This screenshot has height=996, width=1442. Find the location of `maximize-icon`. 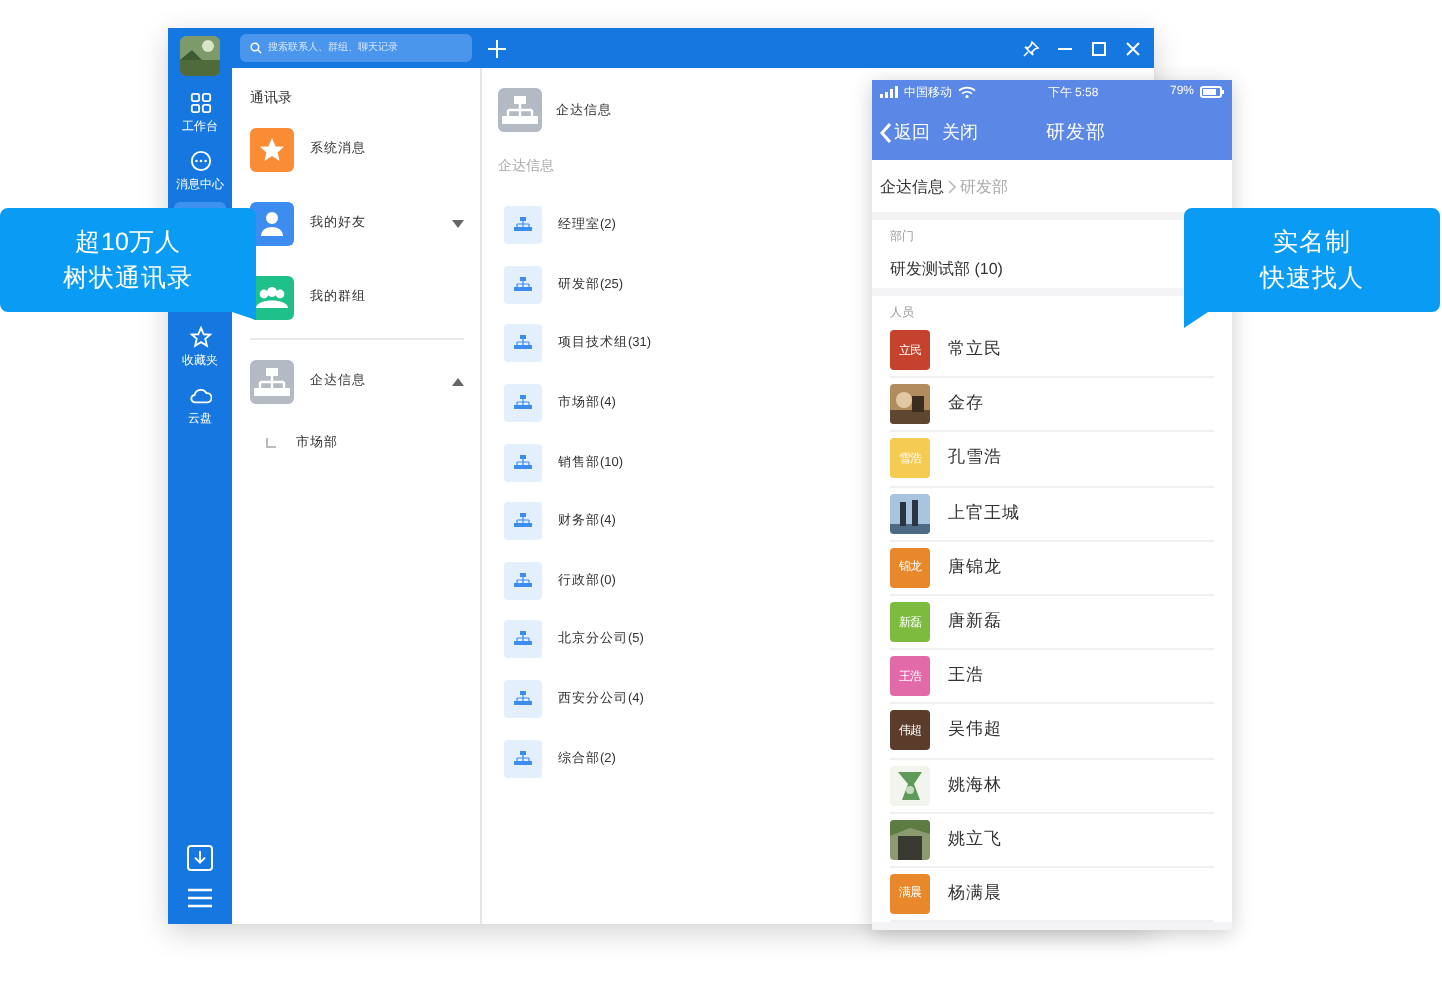

maximize-icon is located at coordinates (1099, 48).